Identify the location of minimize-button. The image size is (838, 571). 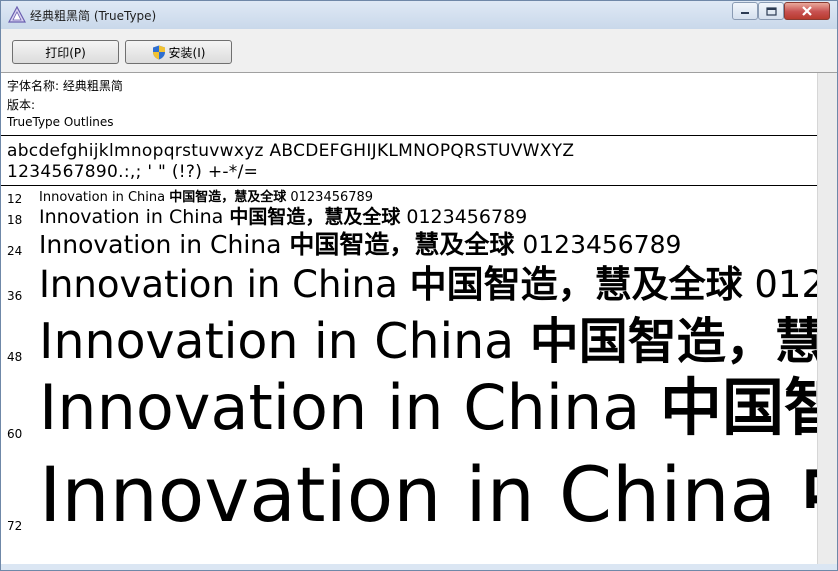
(745, 11).